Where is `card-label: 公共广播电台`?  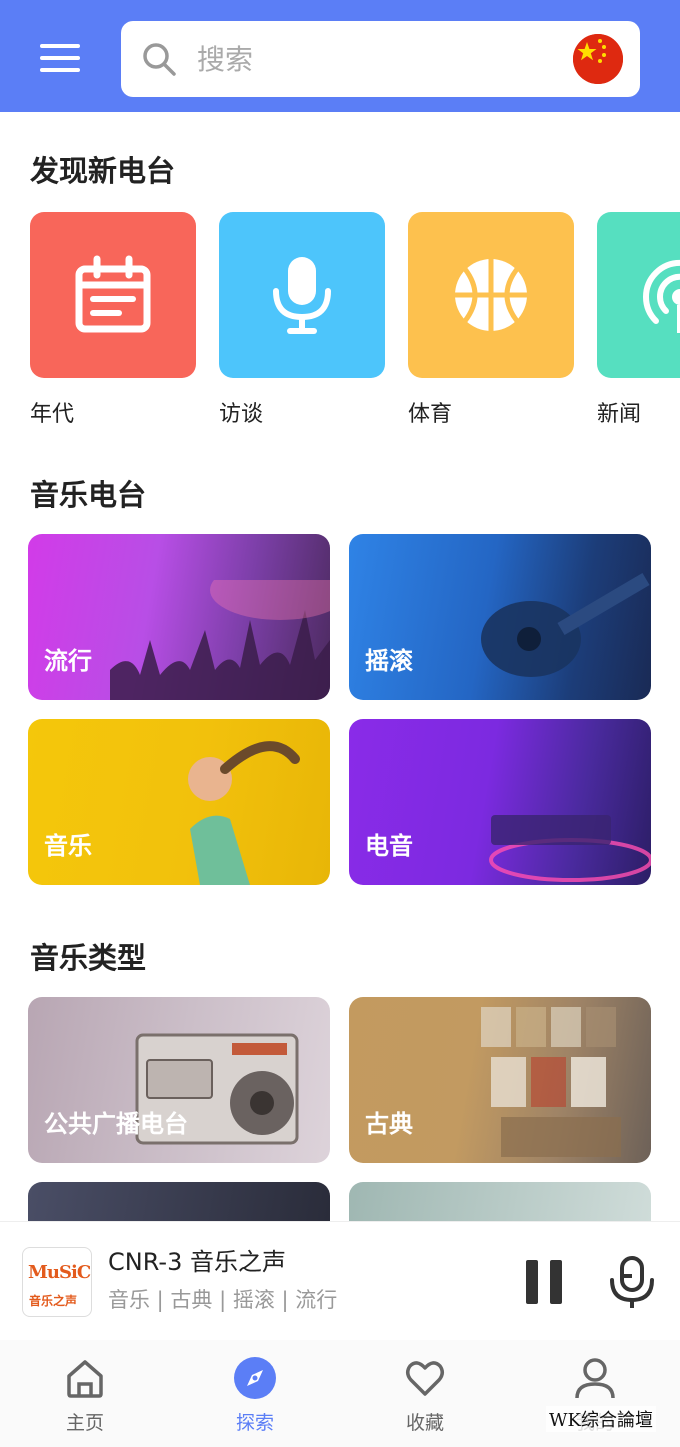
card-label: 公共广播电台 is located at coordinates (116, 1124).